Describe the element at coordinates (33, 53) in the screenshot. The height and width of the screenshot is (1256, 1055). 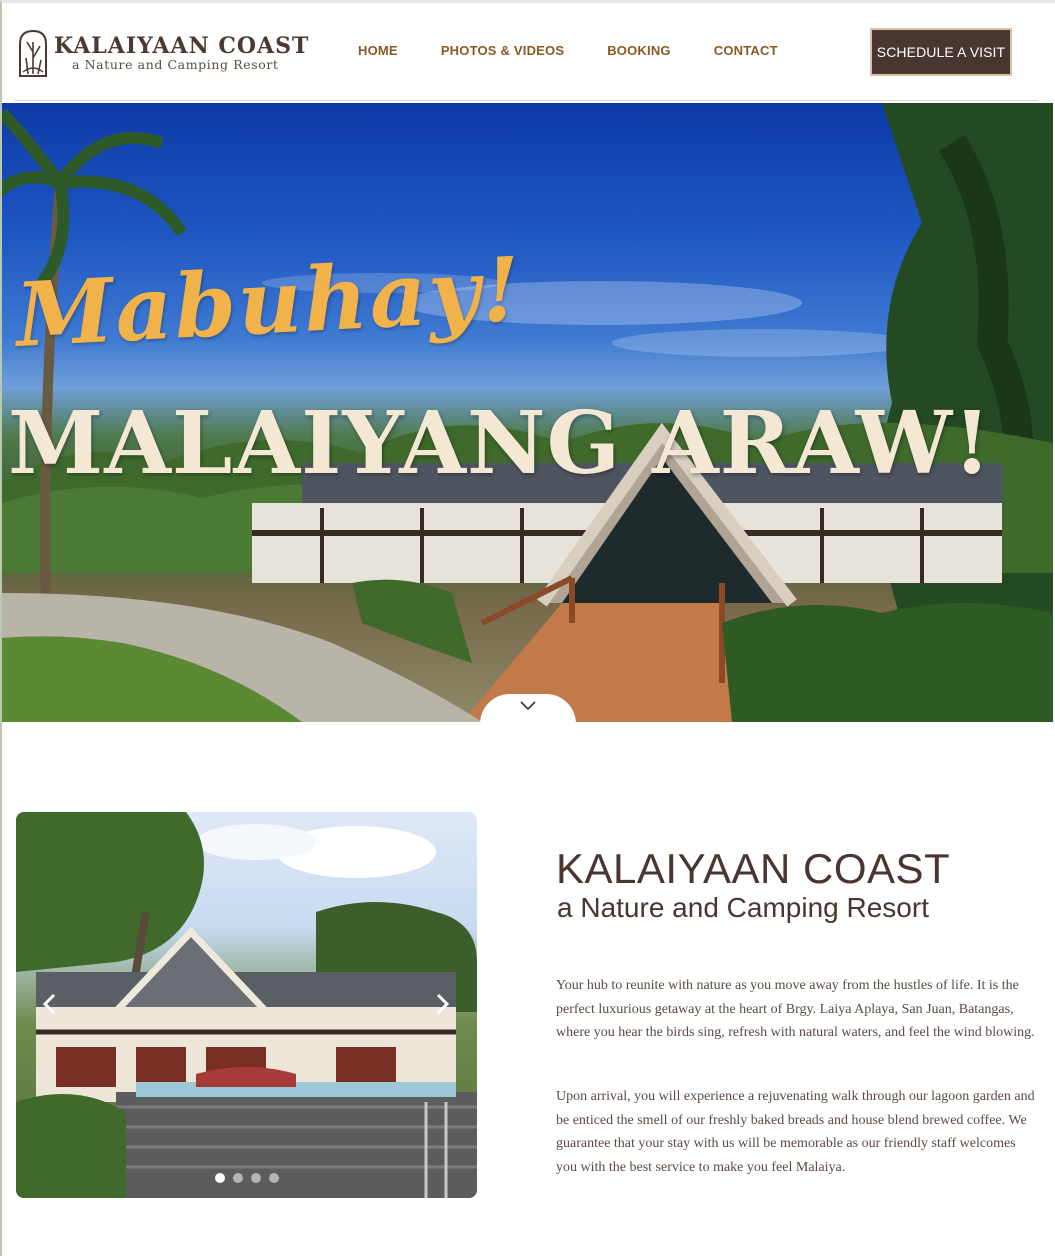
I see `logo-icon` at that location.